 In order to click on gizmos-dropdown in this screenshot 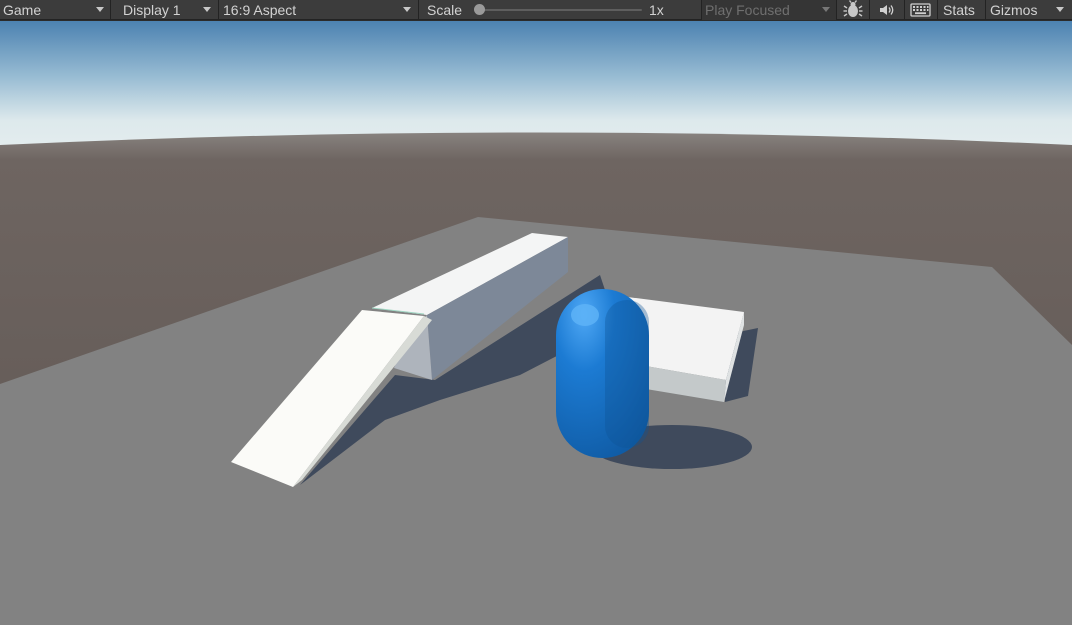, I will do `click(1060, 10)`.